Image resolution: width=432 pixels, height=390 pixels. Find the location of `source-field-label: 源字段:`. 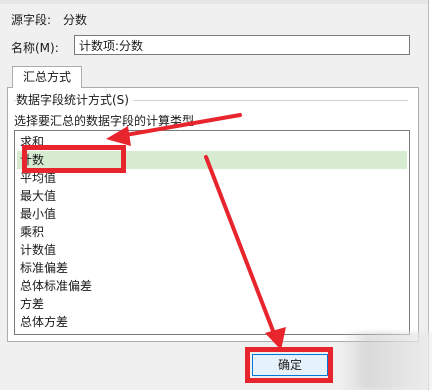

source-field-label: 源字段: is located at coordinates (31, 20).